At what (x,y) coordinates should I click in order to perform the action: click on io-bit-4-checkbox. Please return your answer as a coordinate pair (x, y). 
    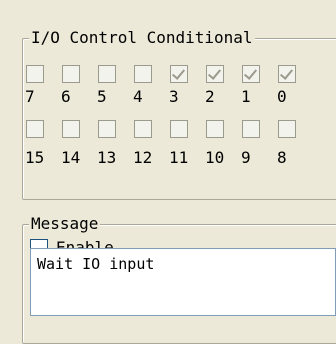
    Looking at the image, I should click on (143, 74).